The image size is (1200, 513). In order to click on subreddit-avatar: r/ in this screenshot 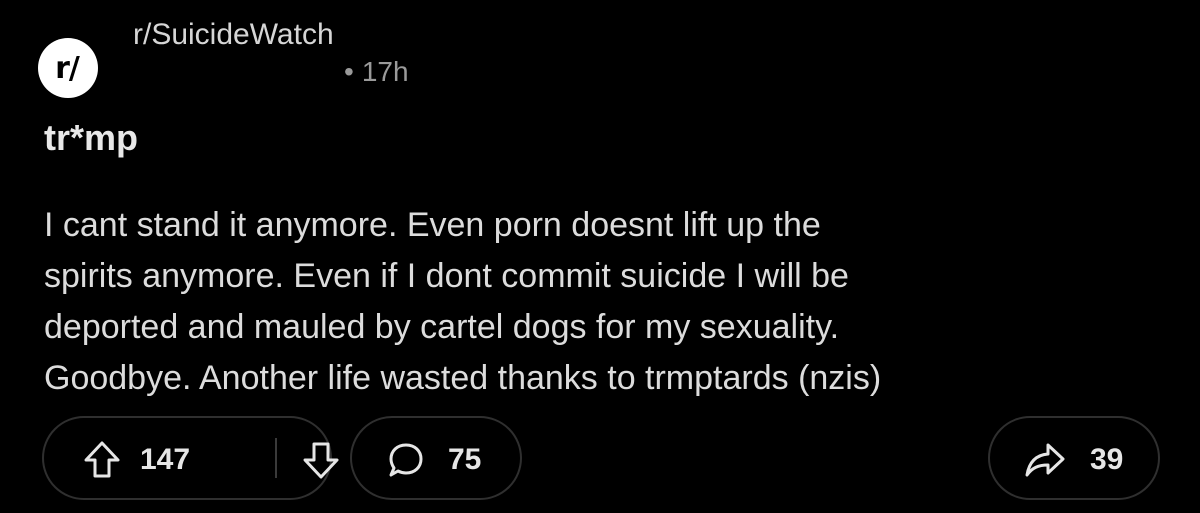, I will do `click(68, 68)`.